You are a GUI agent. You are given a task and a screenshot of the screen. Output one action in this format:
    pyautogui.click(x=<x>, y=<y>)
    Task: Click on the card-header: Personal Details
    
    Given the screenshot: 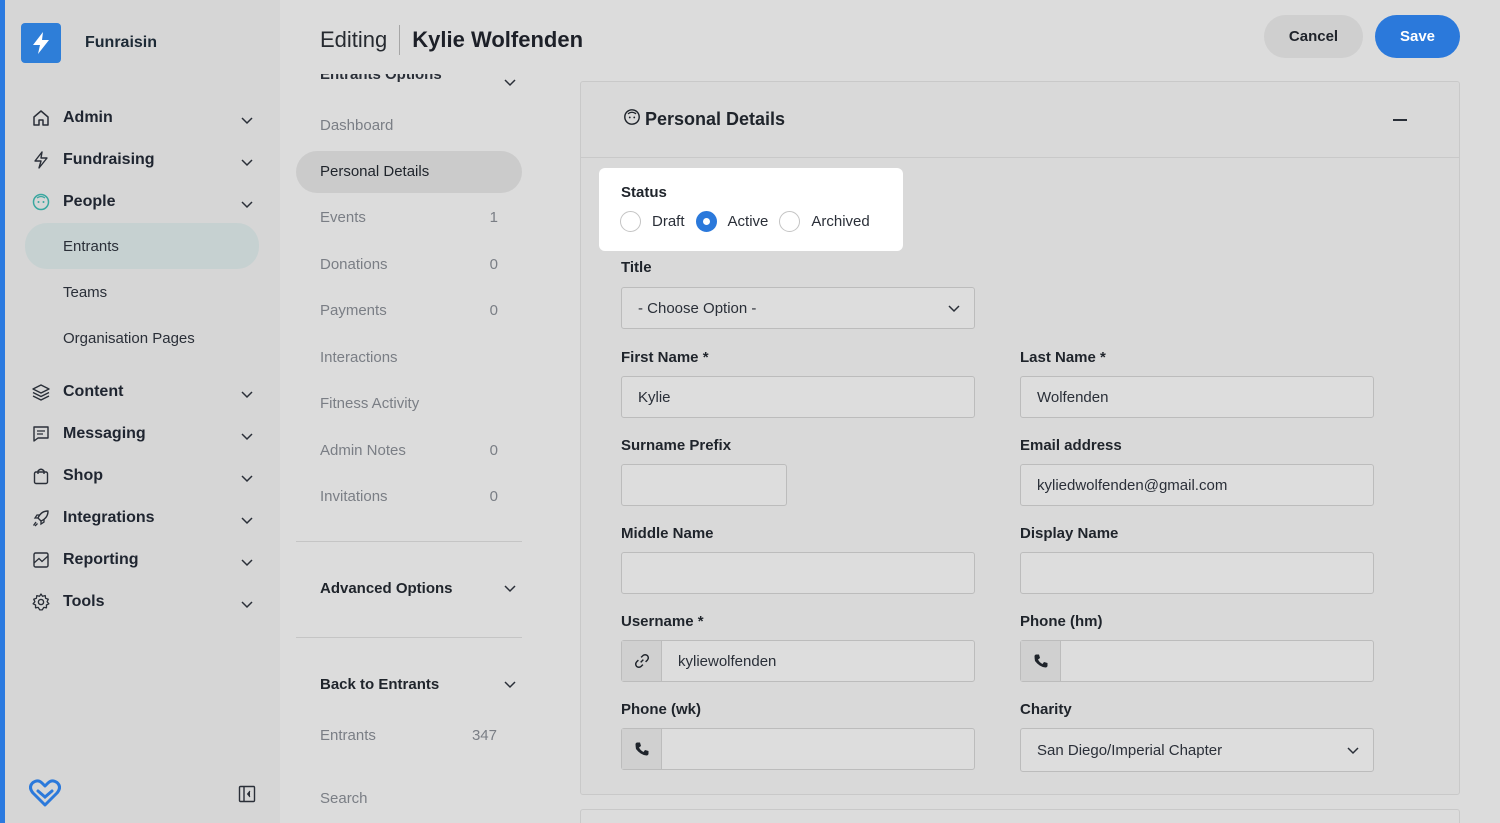 What is the action you would take?
    pyautogui.click(x=1020, y=120)
    